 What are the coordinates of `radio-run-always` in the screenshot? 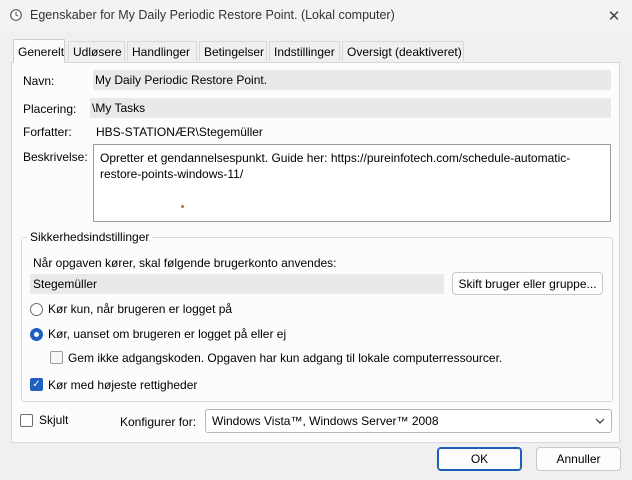 It's located at (36, 334).